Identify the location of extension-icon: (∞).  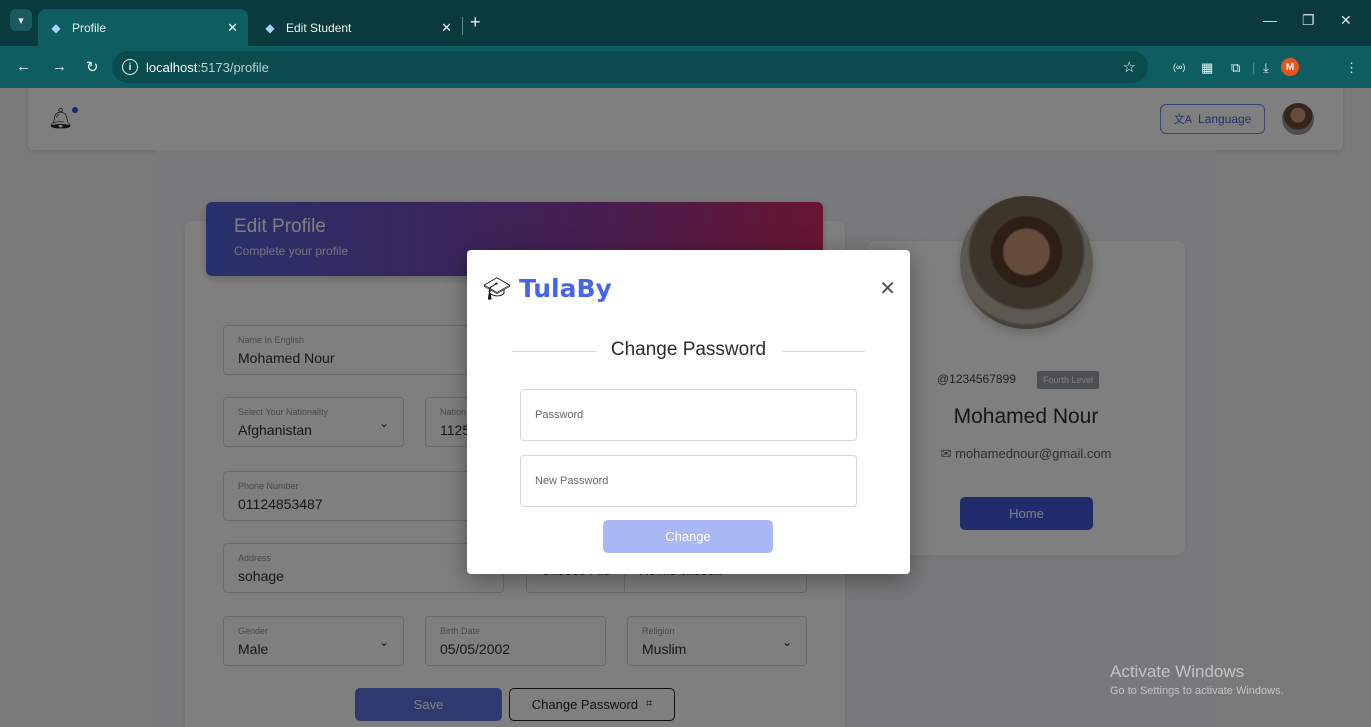
(1179, 67).